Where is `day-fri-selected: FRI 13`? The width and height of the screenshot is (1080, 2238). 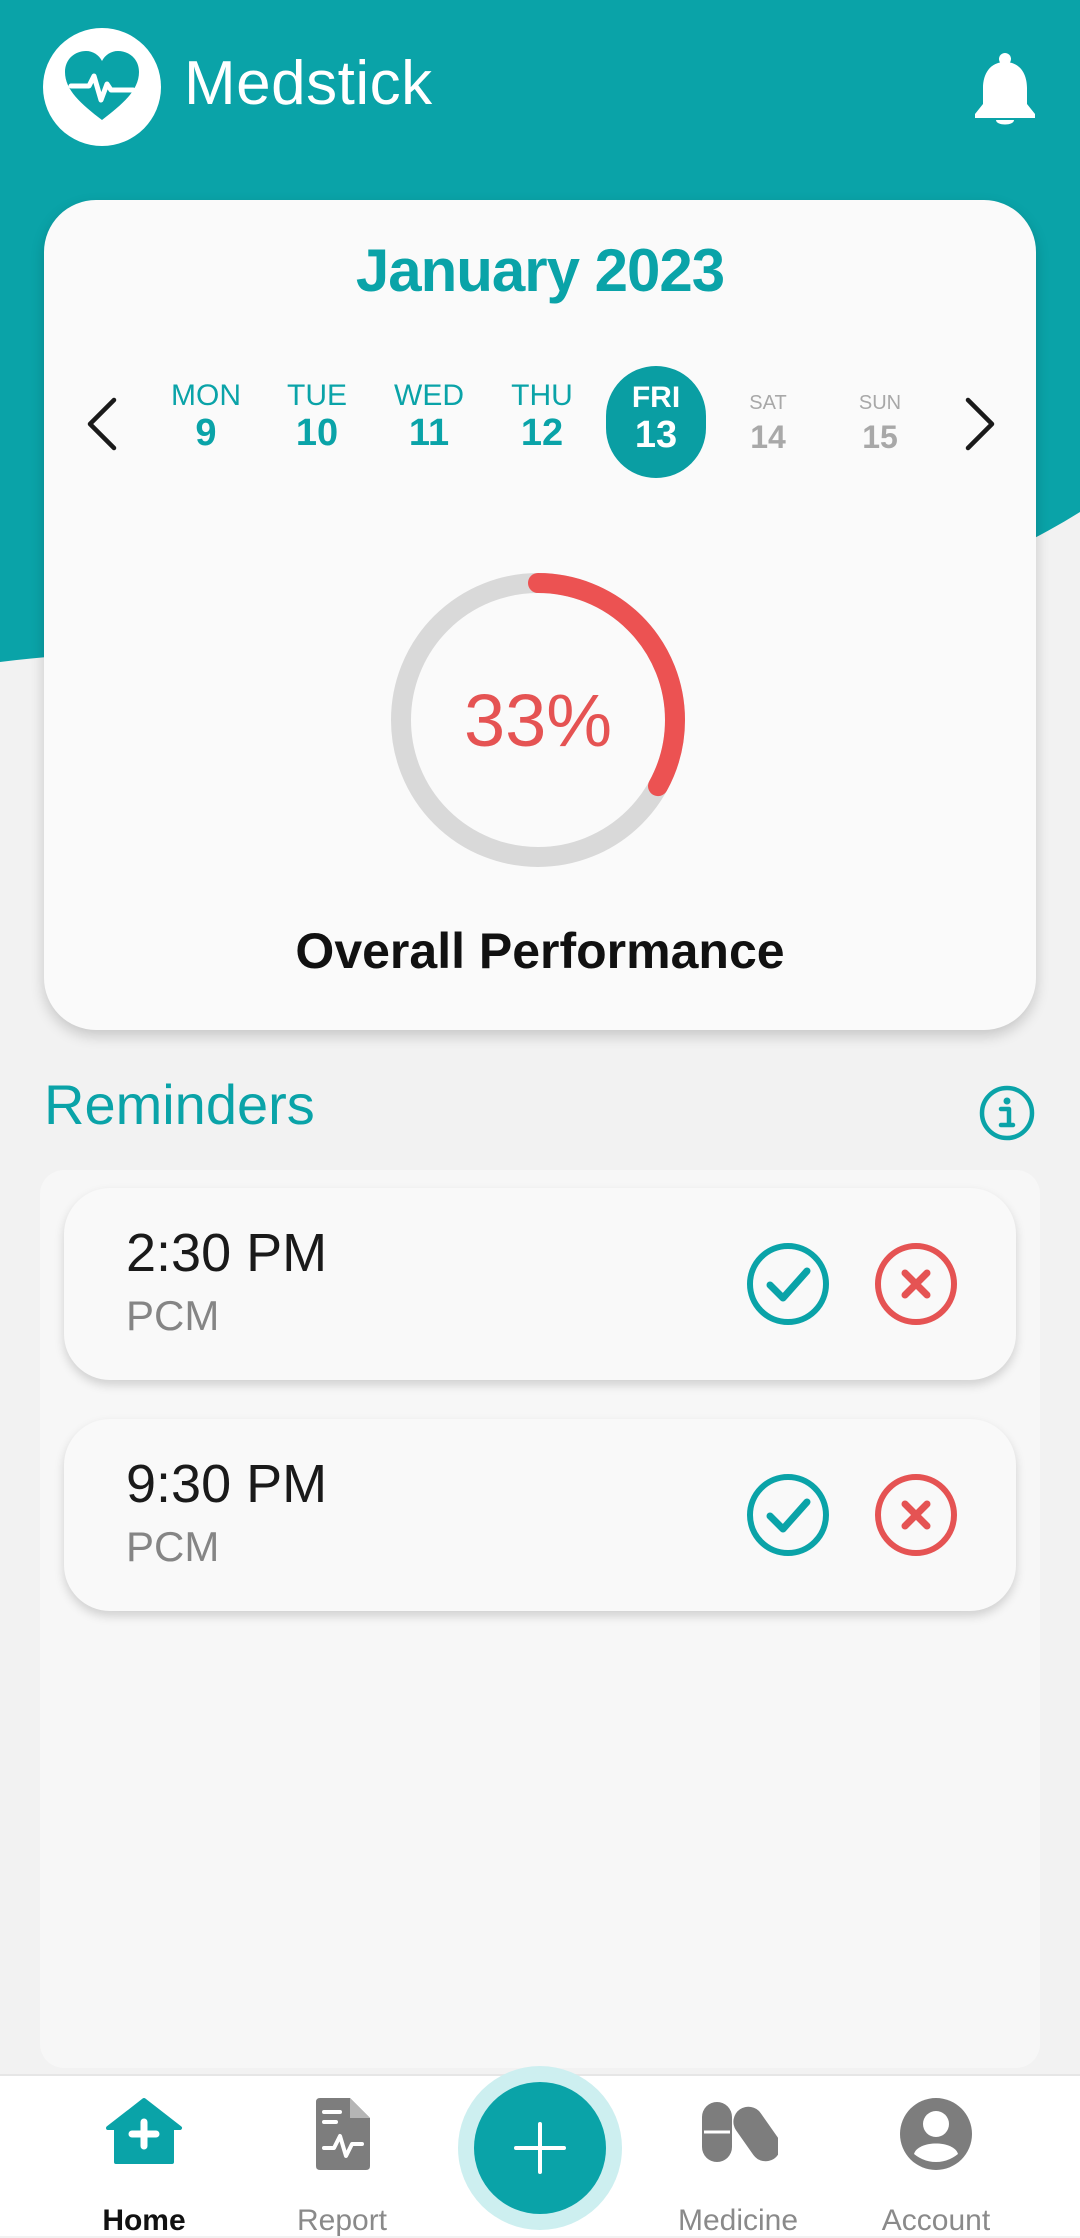
day-fri-selected: FRI 13 is located at coordinates (656, 422).